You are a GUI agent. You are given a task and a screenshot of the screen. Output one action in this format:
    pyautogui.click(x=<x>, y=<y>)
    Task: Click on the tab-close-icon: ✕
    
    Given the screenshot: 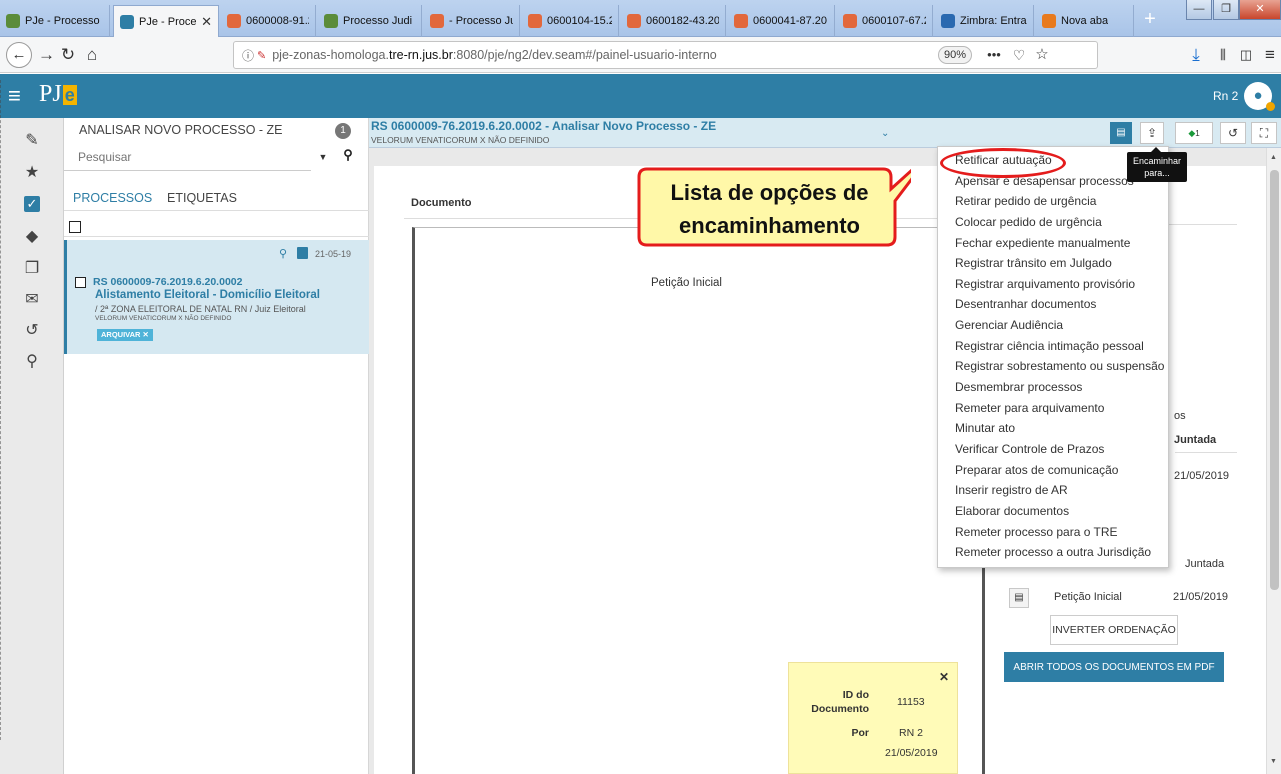 What is the action you would take?
    pyautogui.click(x=206, y=22)
    